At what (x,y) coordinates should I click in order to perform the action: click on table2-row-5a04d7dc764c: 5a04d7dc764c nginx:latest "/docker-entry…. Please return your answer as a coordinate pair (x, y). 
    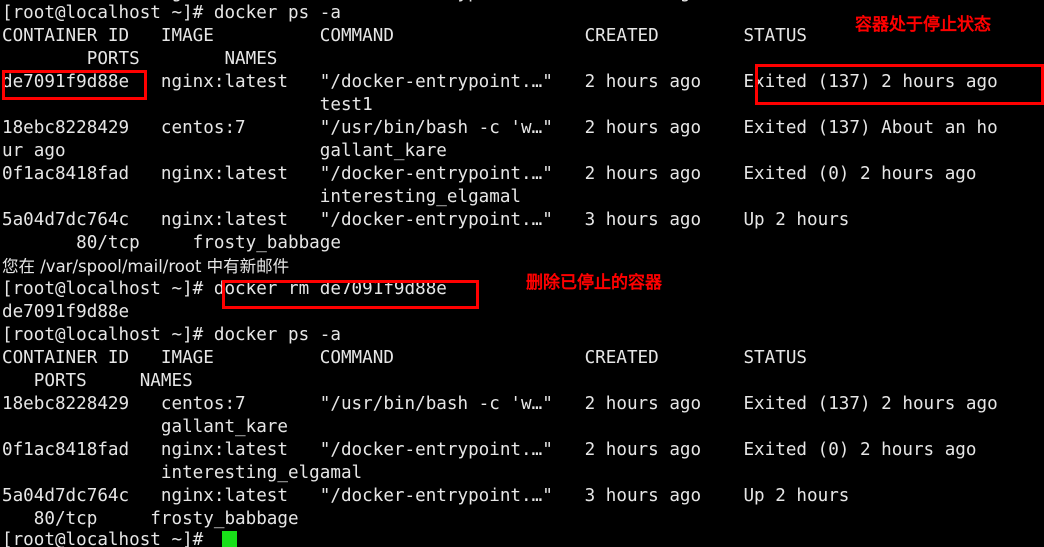
    Looking at the image, I should click on (426, 496).